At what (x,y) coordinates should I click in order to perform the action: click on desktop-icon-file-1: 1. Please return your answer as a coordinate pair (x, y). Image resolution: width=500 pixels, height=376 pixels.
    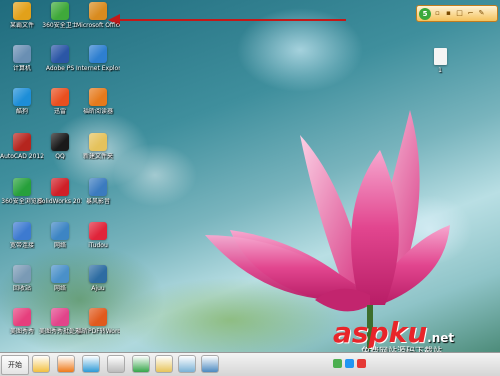
    Looking at the image, I should click on (440, 68).